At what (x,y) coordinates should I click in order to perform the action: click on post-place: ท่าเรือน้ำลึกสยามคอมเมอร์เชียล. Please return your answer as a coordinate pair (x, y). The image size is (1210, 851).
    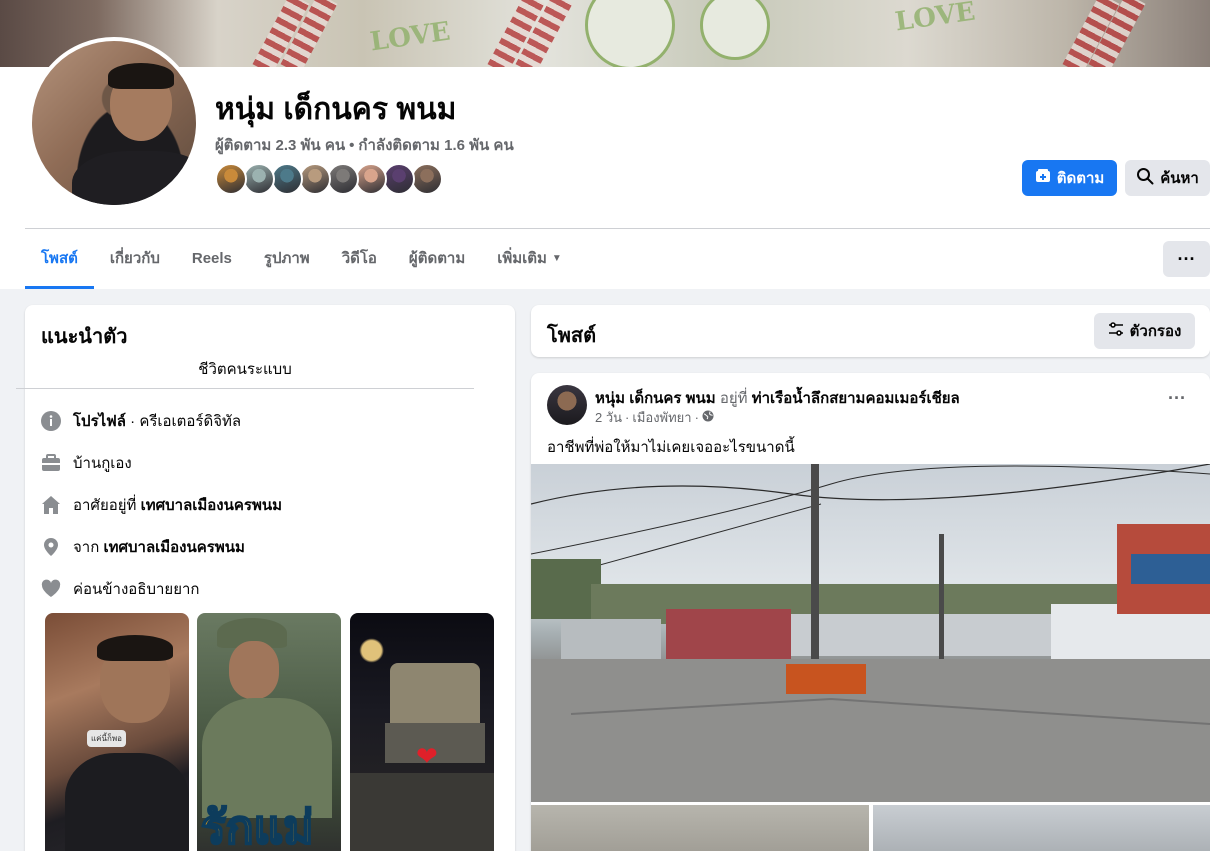
    Looking at the image, I should click on (856, 398).